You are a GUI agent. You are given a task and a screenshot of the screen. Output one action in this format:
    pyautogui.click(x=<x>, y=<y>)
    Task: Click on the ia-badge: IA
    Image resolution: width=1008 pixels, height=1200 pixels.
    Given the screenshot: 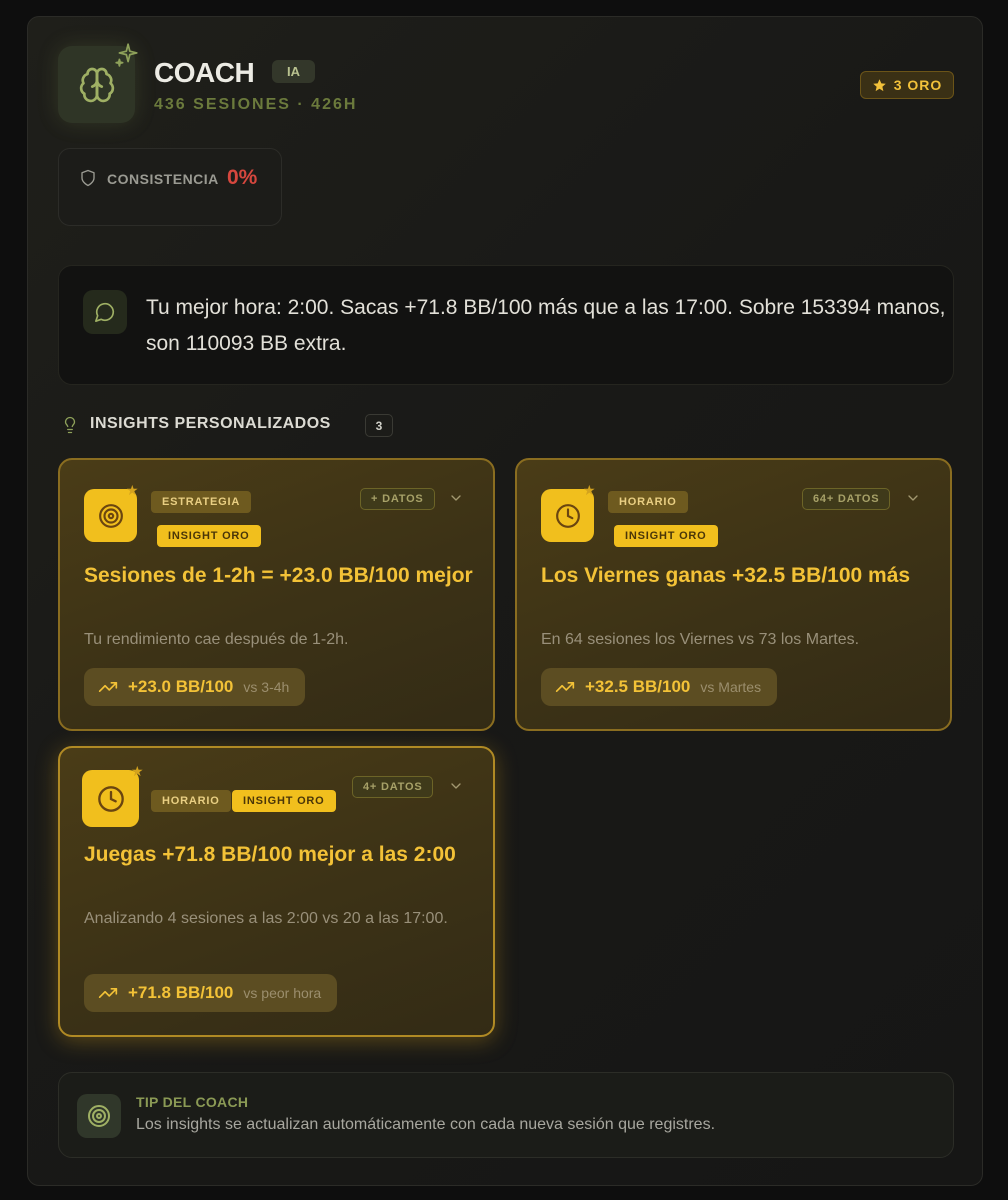 What is the action you would take?
    pyautogui.click(x=293, y=71)
    